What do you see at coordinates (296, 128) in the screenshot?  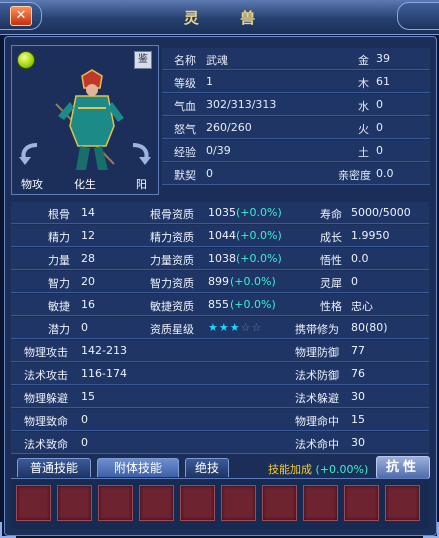 I see `info-row: 怒气 260/260 火 0` at bounding box center [296, 128].